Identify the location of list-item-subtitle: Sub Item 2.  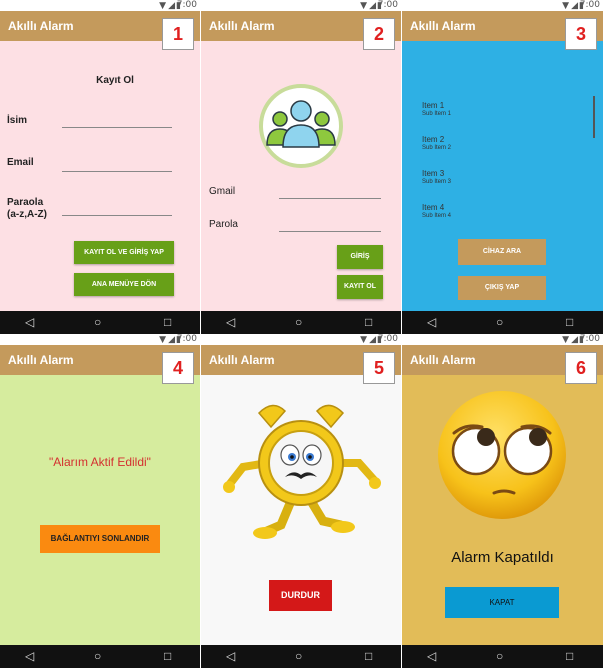
(437, 148).